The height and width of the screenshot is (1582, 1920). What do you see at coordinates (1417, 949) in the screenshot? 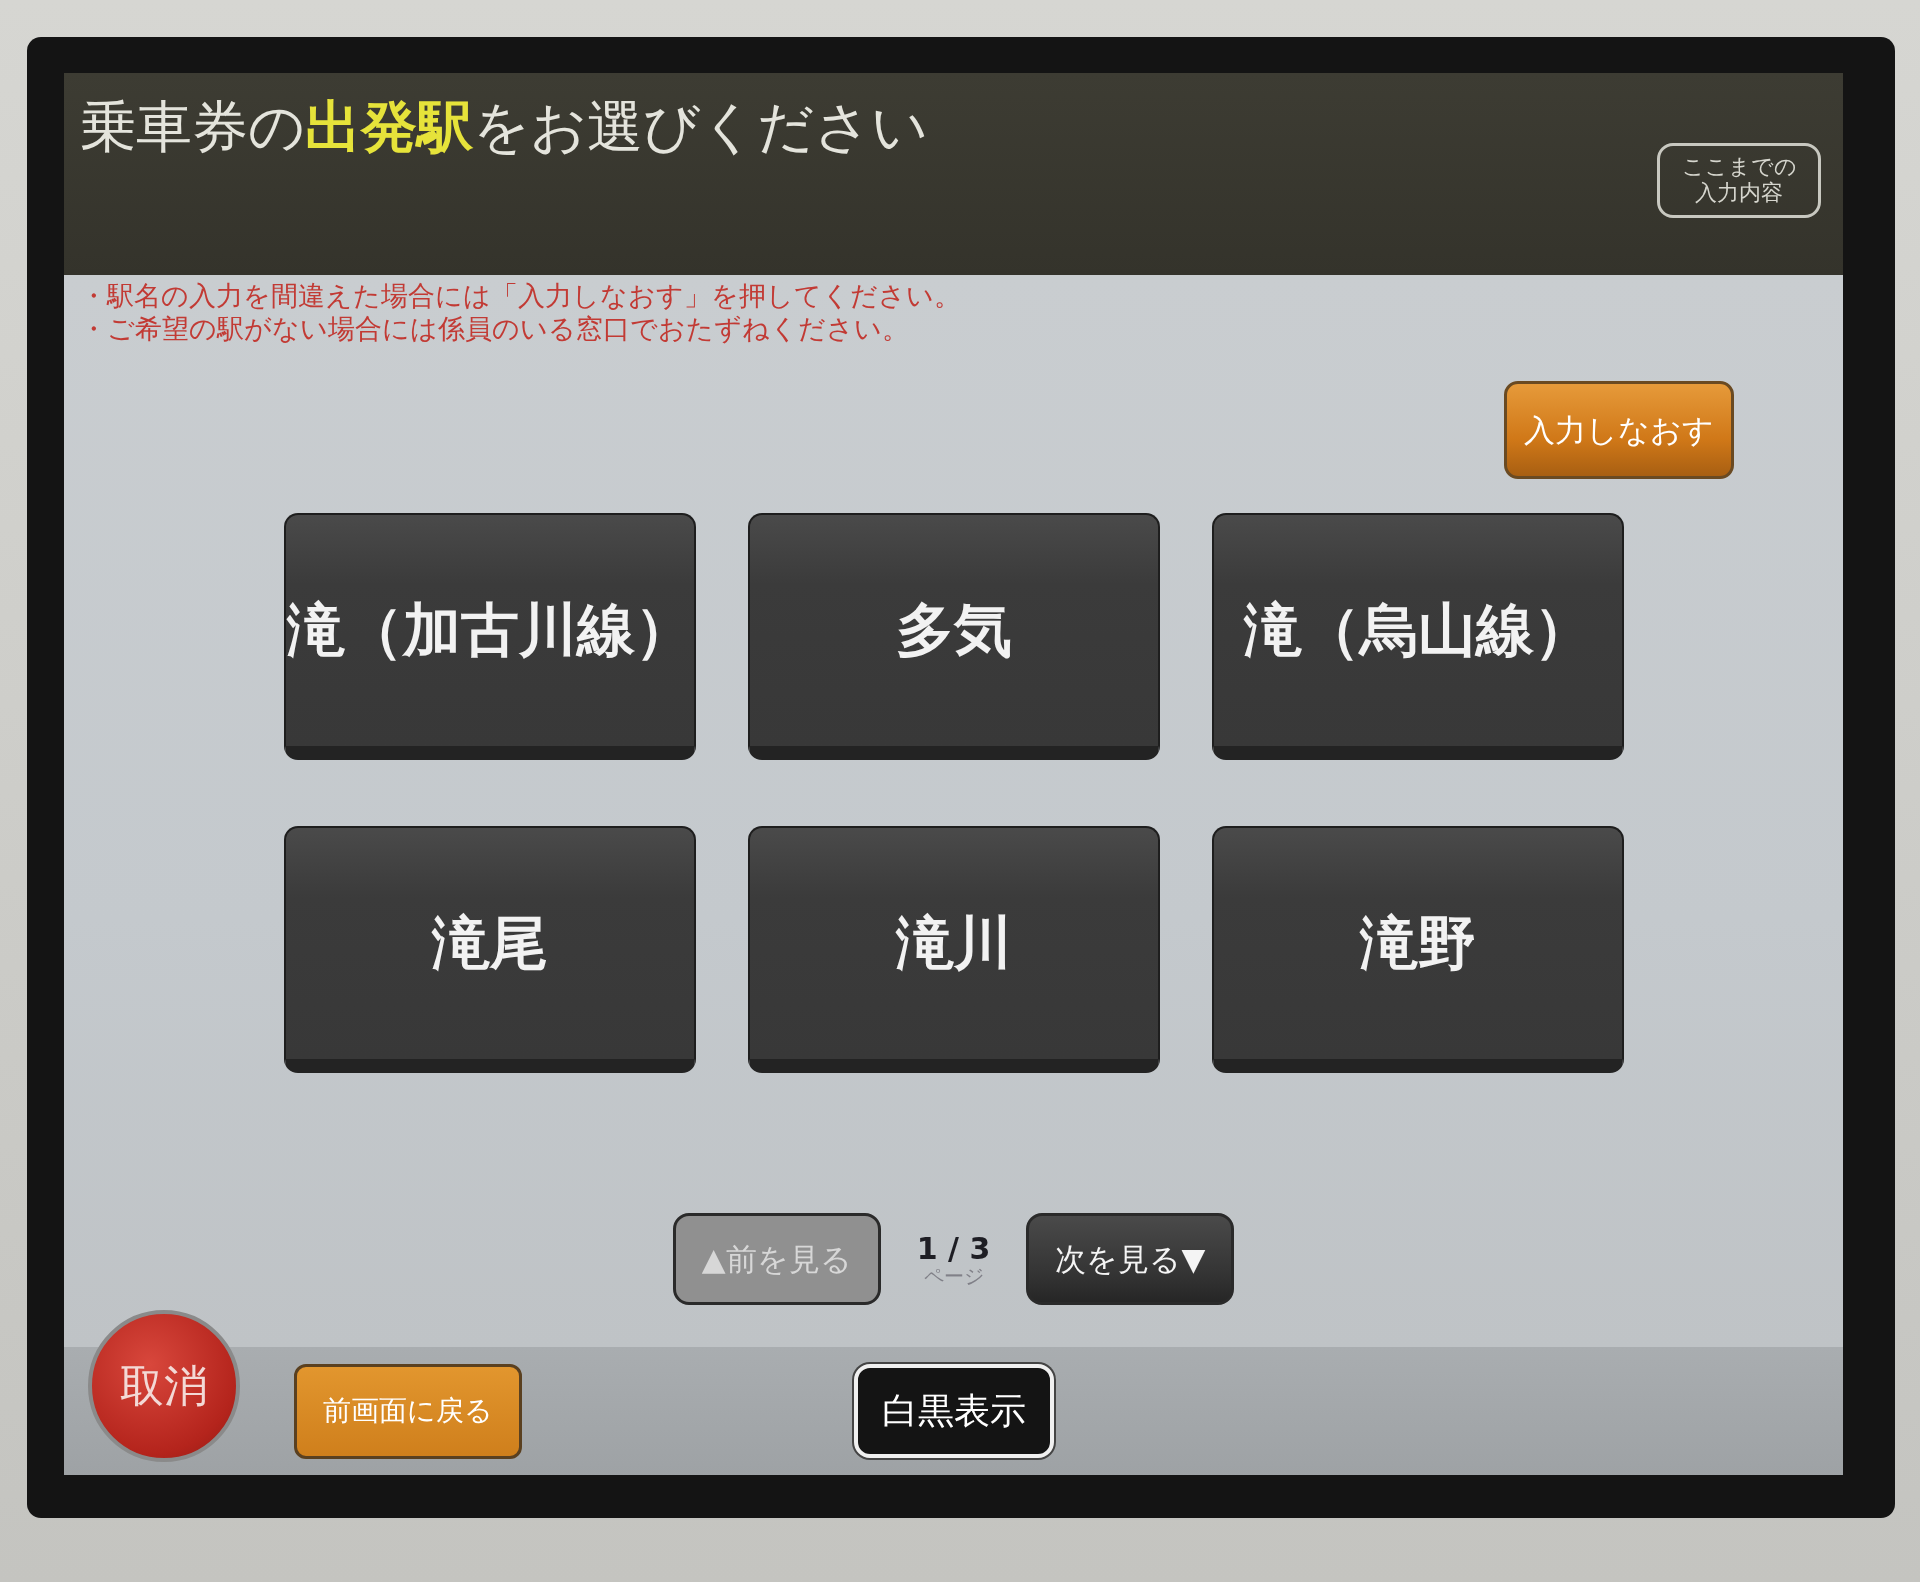
I see `station-button: 滝野` at bounding box center [1417, 949].